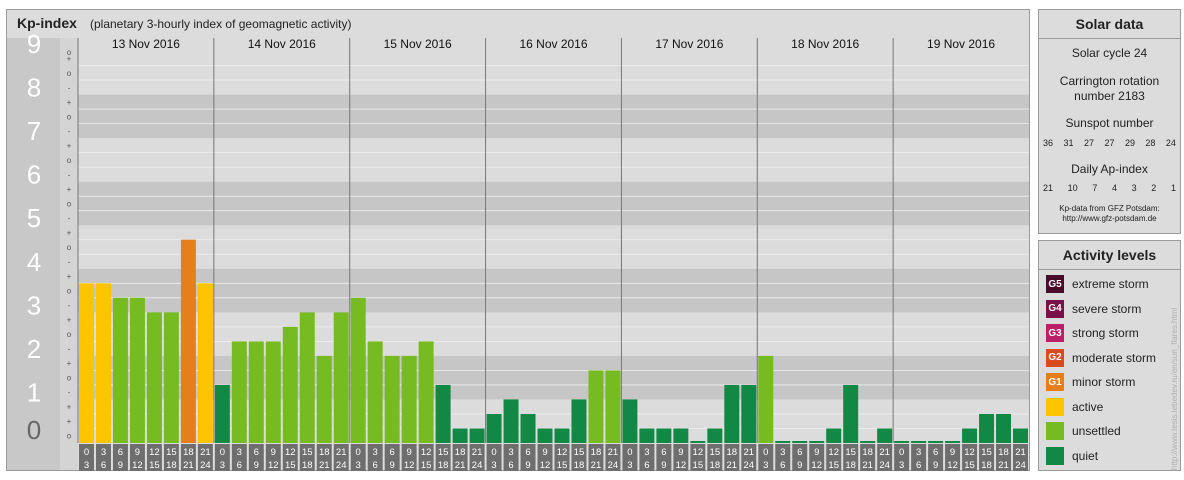 This screenshot has width=1184, height=480. I want to click on legend-item-extreme-storm: G5 extreme storm, so click(1097, 284).